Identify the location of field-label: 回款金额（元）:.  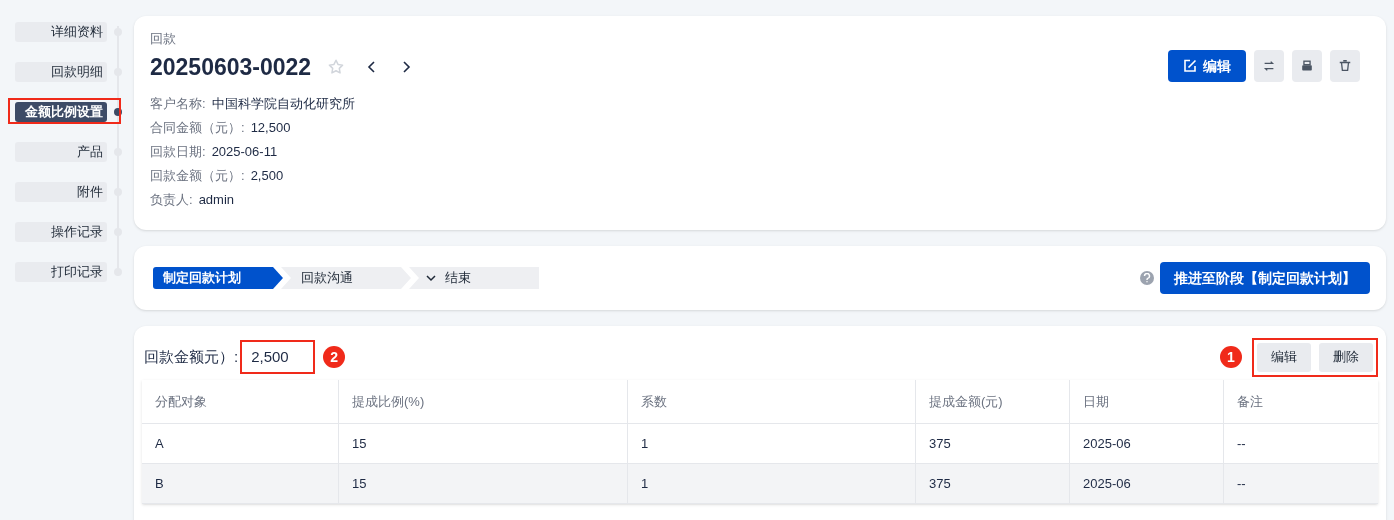
(197, 176).